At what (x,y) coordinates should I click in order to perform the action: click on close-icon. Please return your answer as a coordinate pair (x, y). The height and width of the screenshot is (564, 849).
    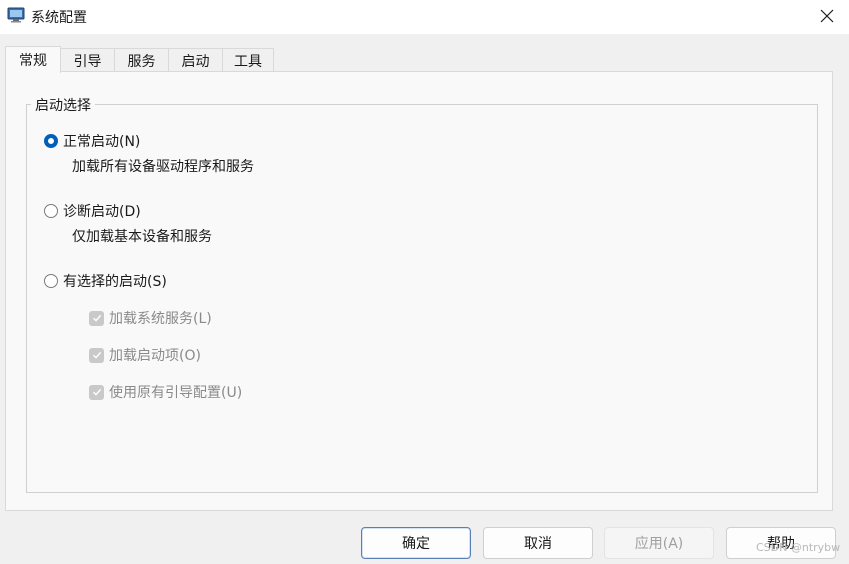
    Looking at the image, I should click on (826, 16).